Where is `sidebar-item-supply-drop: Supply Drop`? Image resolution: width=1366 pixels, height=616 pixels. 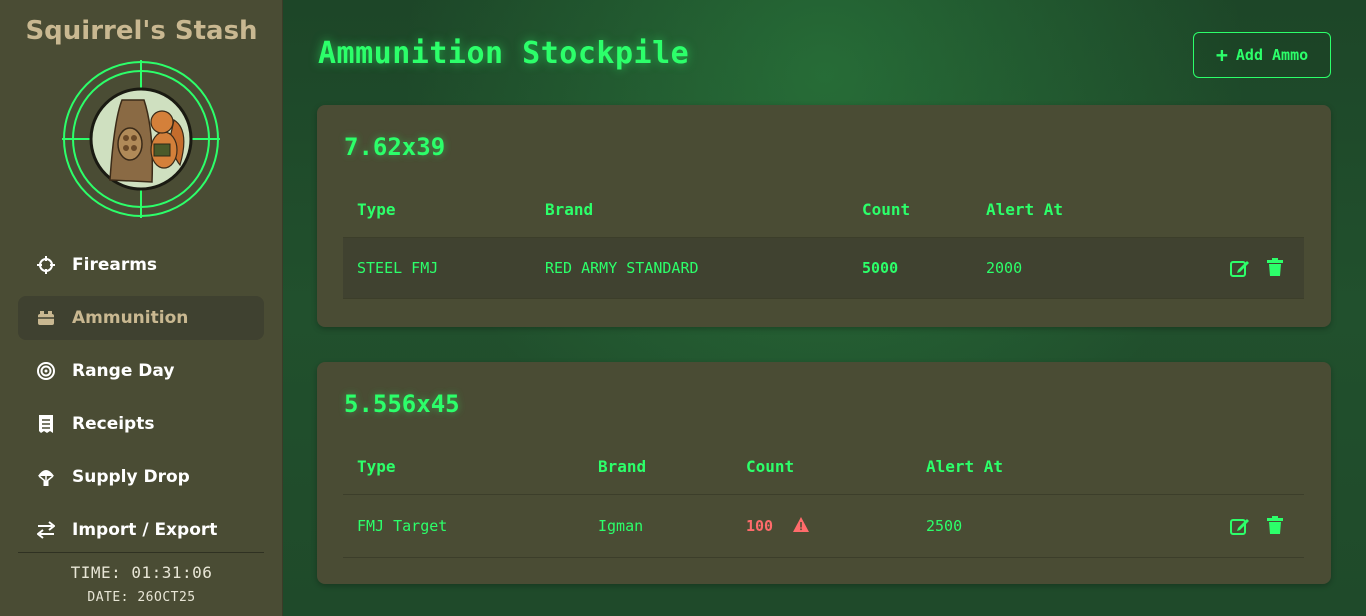
sidebar-item-supply-drop: Supply Drop is located at coordinates (141, 477).